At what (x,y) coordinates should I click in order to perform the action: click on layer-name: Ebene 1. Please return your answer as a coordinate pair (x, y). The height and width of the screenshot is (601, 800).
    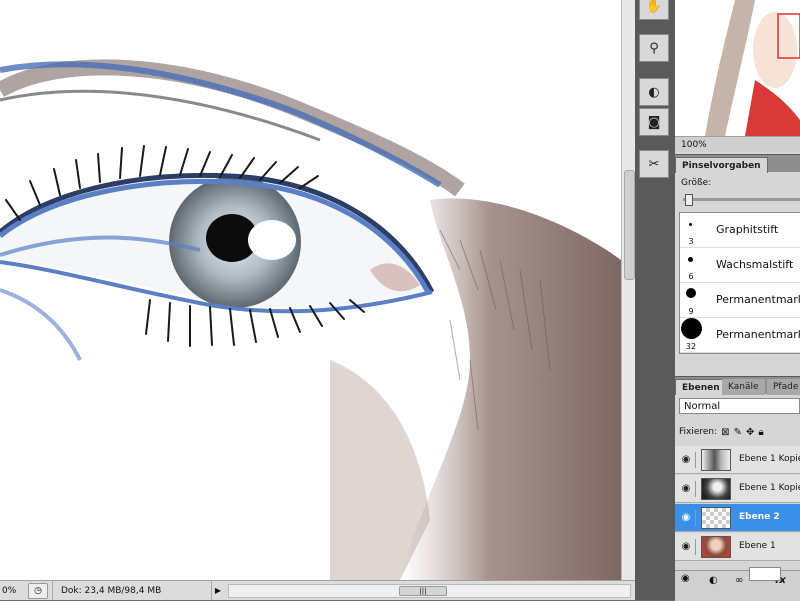
    Looking at the image, I should click on (757, 546).